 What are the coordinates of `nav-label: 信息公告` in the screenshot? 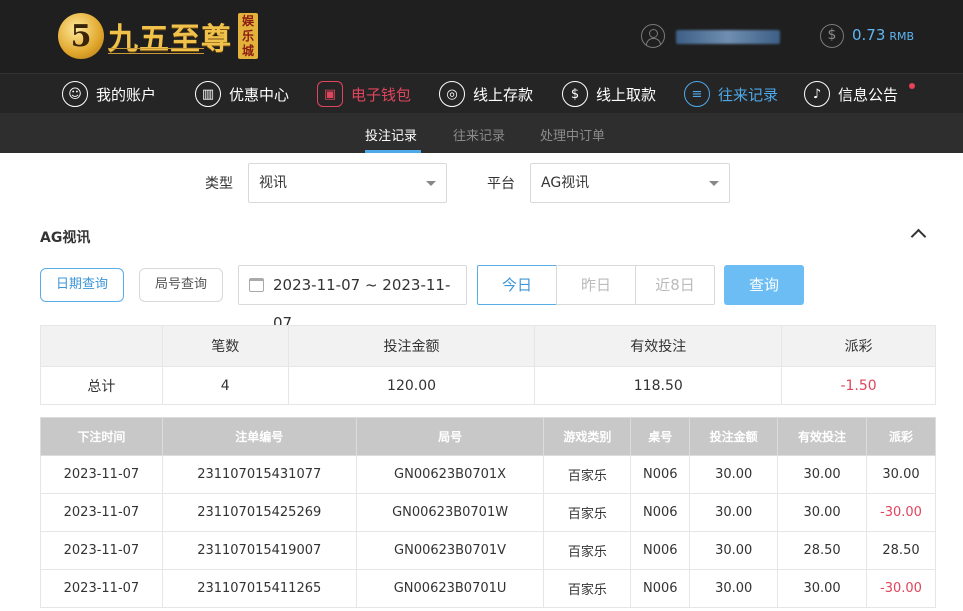 It's located at (868, 94).